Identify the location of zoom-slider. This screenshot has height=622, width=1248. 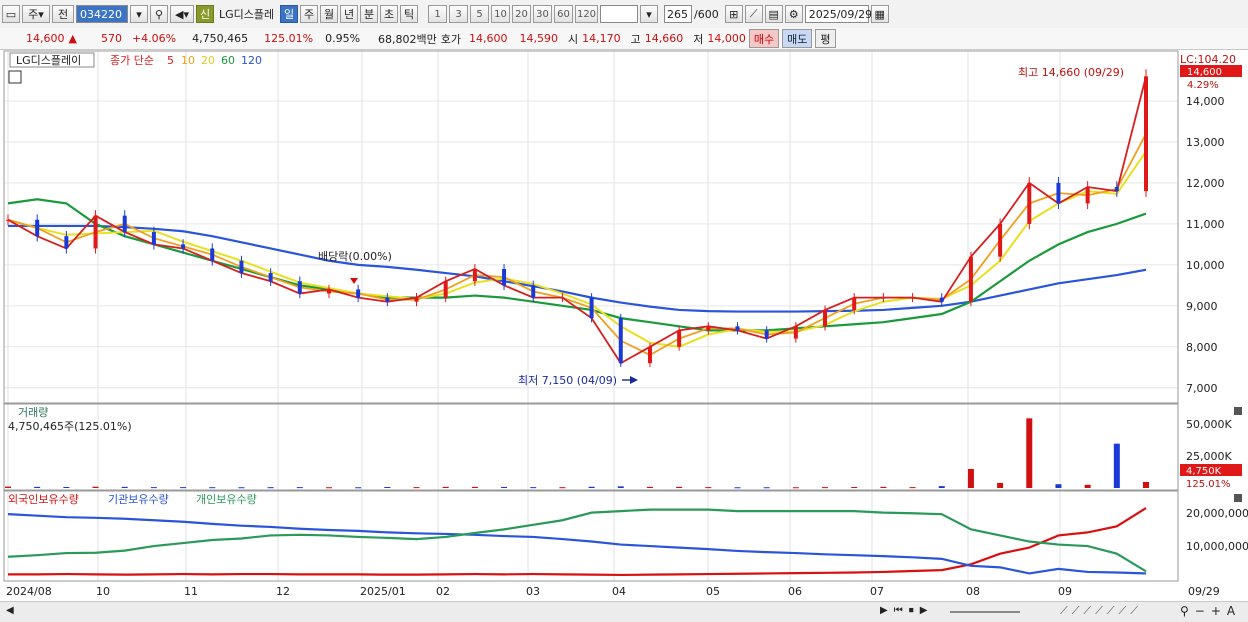
(985, 612).